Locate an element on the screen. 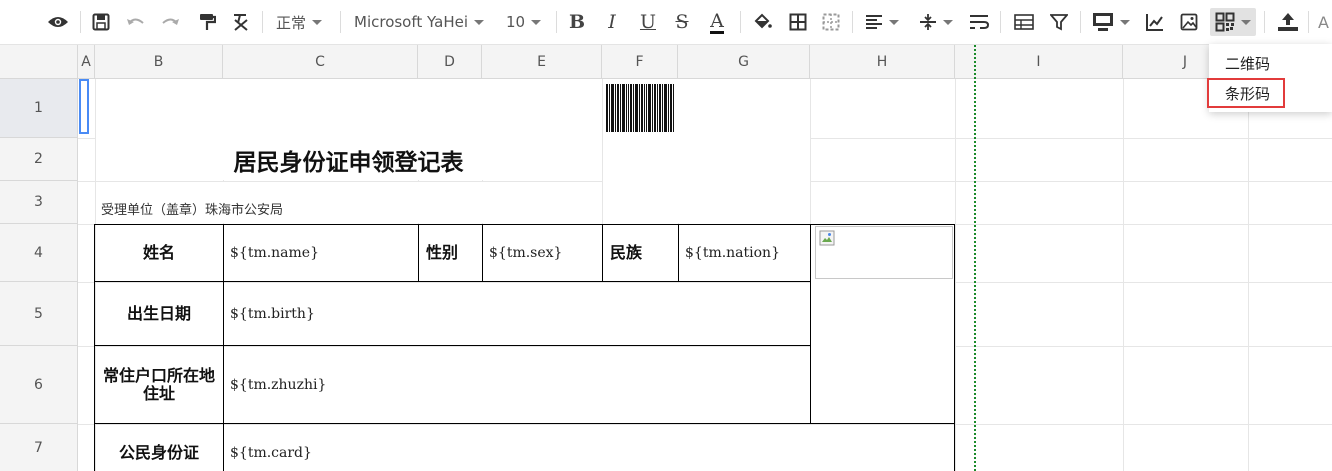 The width and height of the screenshot is (1332, 471). strikethrough-button: S is located at coordinates (682, 22).